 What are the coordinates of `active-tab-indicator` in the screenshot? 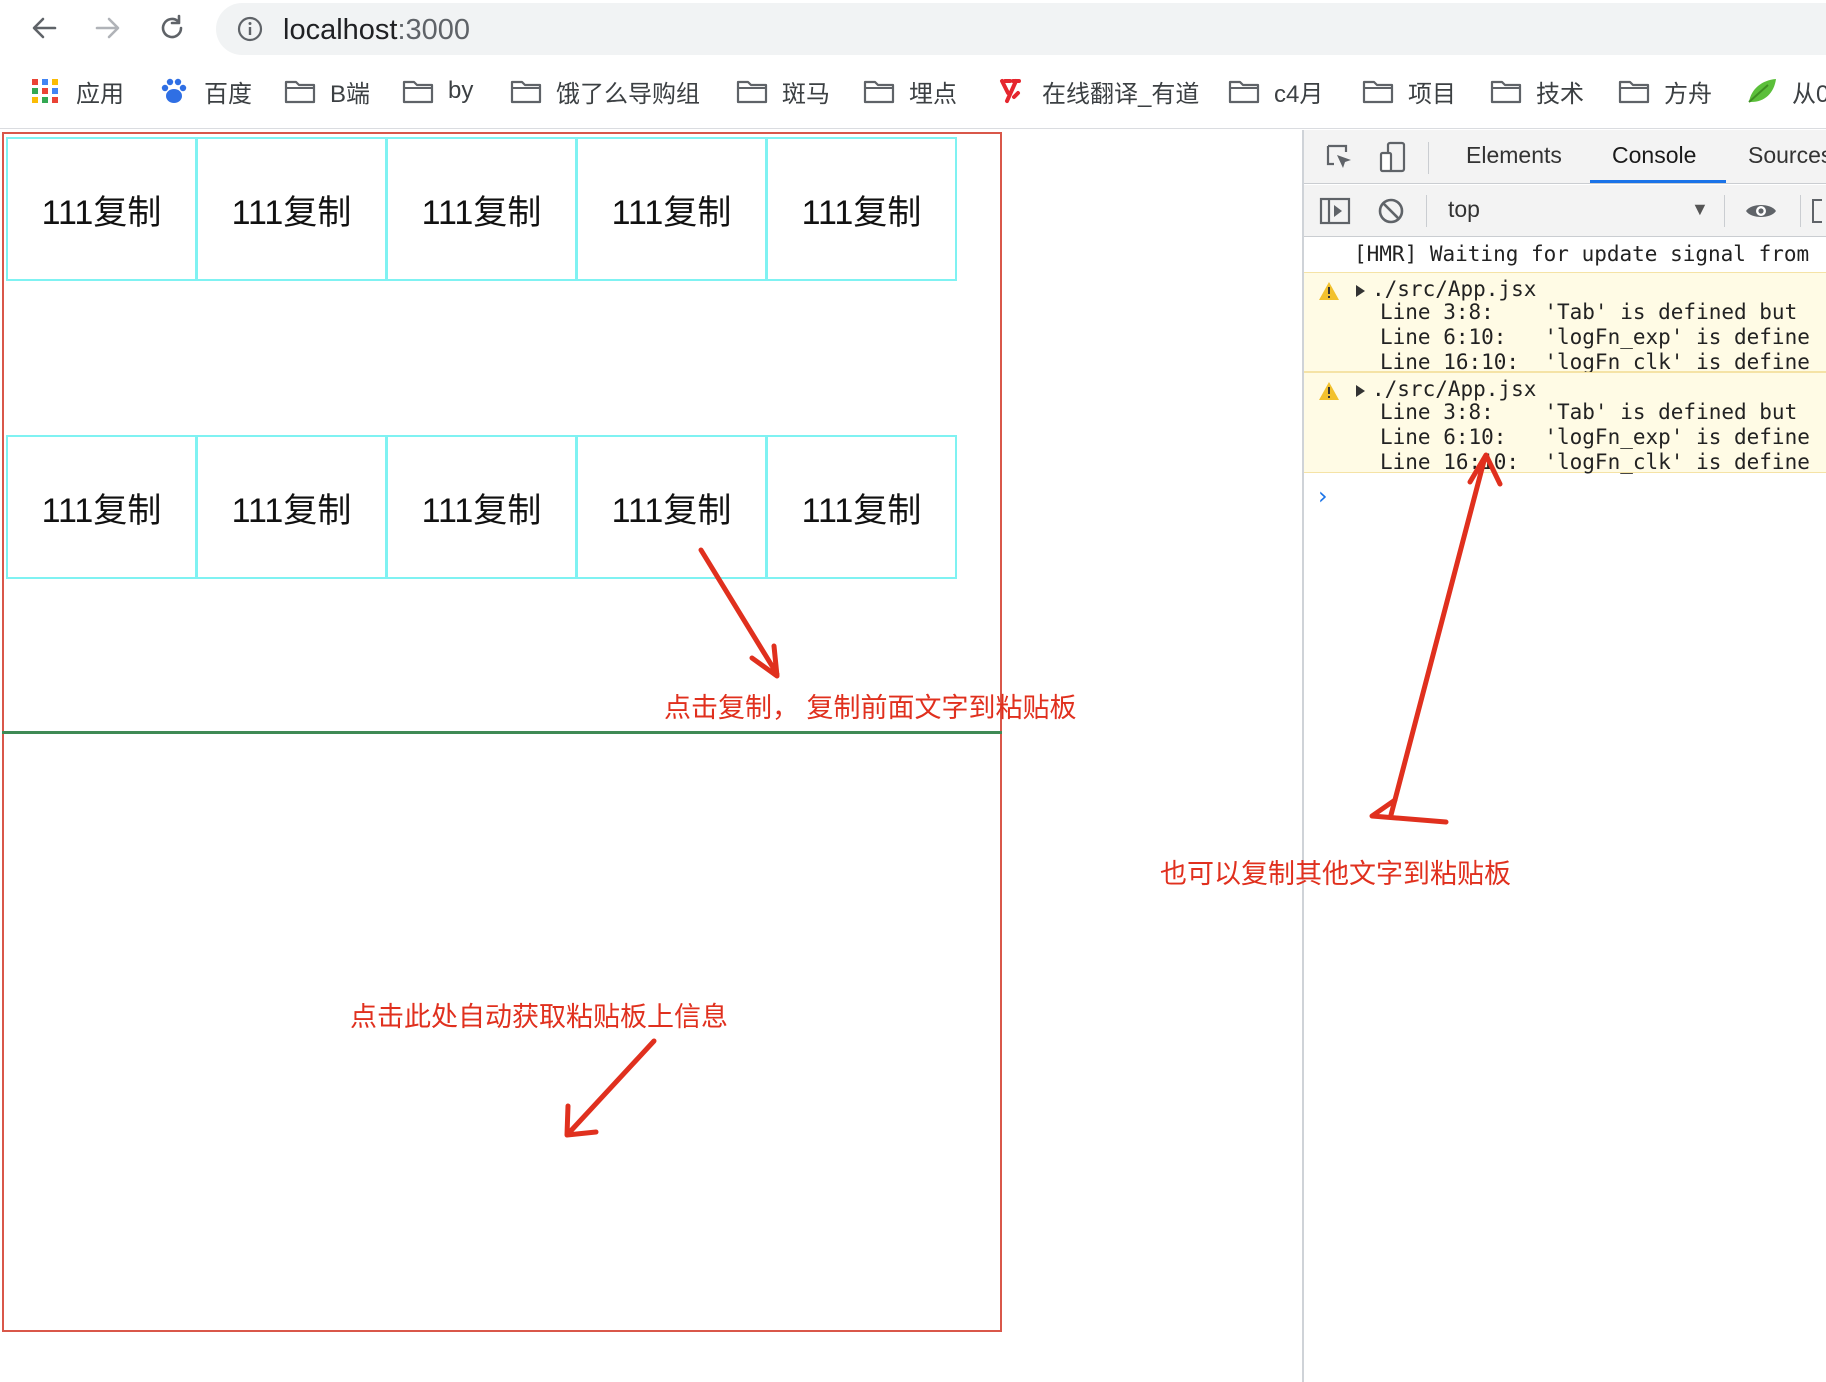 It's located at (1658, 181).